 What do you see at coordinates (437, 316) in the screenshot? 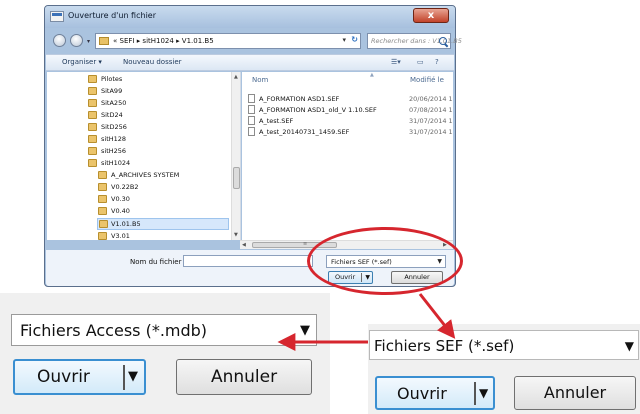
I see `arrow-to-zoom-after` at bounding box center [437, 316].